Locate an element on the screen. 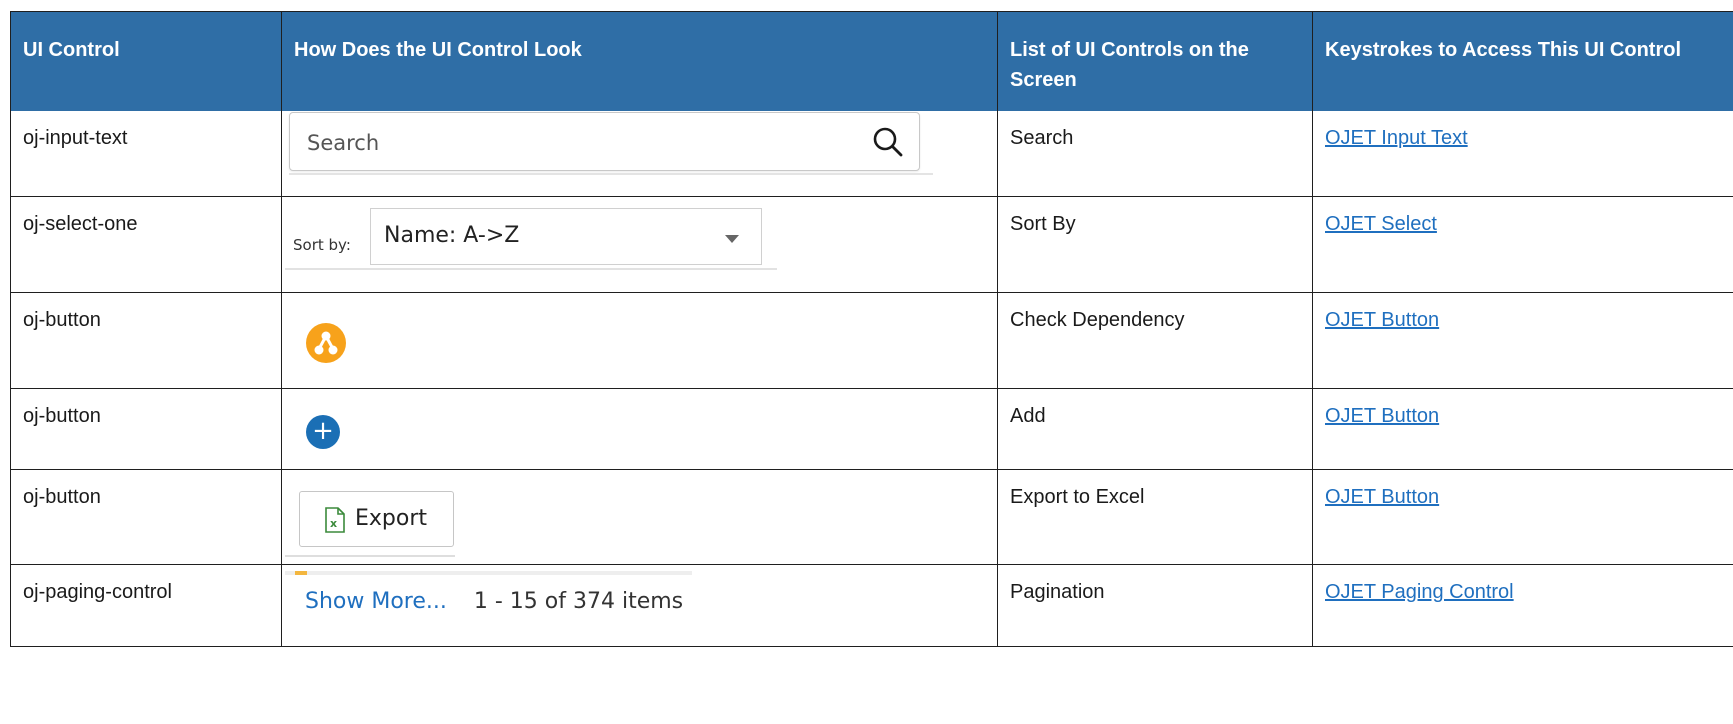 Image resolution: width=1733 pixels, height=724 pixels. table-row: oj-button Check Dependency OJET Button is located at coordinates (871, 341).